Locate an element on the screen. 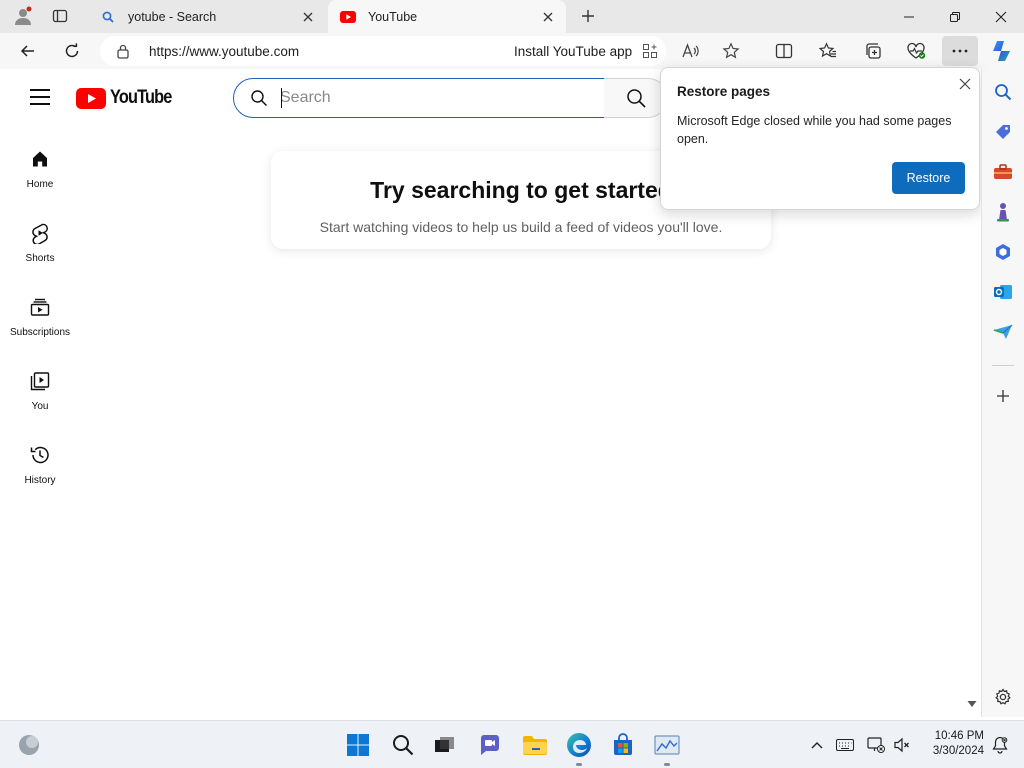 This screenshot has height=768, width=1024. send-plane-icon is located at coordinates (1003, 331).